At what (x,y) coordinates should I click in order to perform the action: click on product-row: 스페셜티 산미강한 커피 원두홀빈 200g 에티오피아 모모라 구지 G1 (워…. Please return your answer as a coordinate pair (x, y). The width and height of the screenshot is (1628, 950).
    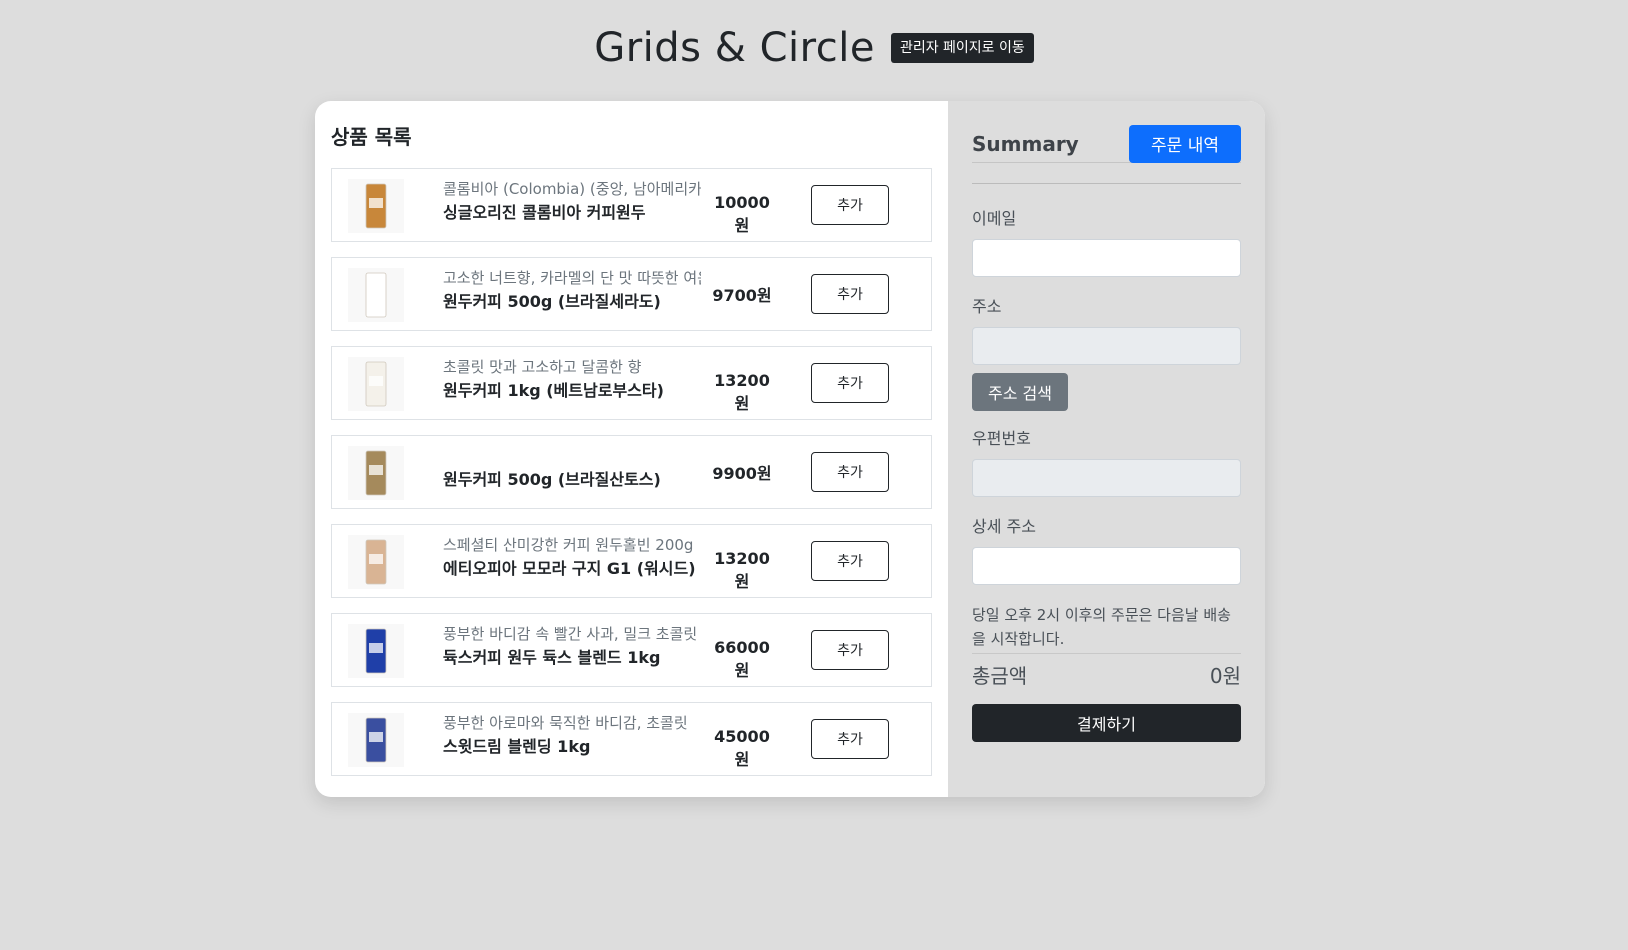
    Looking at the image, I should click on (631, 561).